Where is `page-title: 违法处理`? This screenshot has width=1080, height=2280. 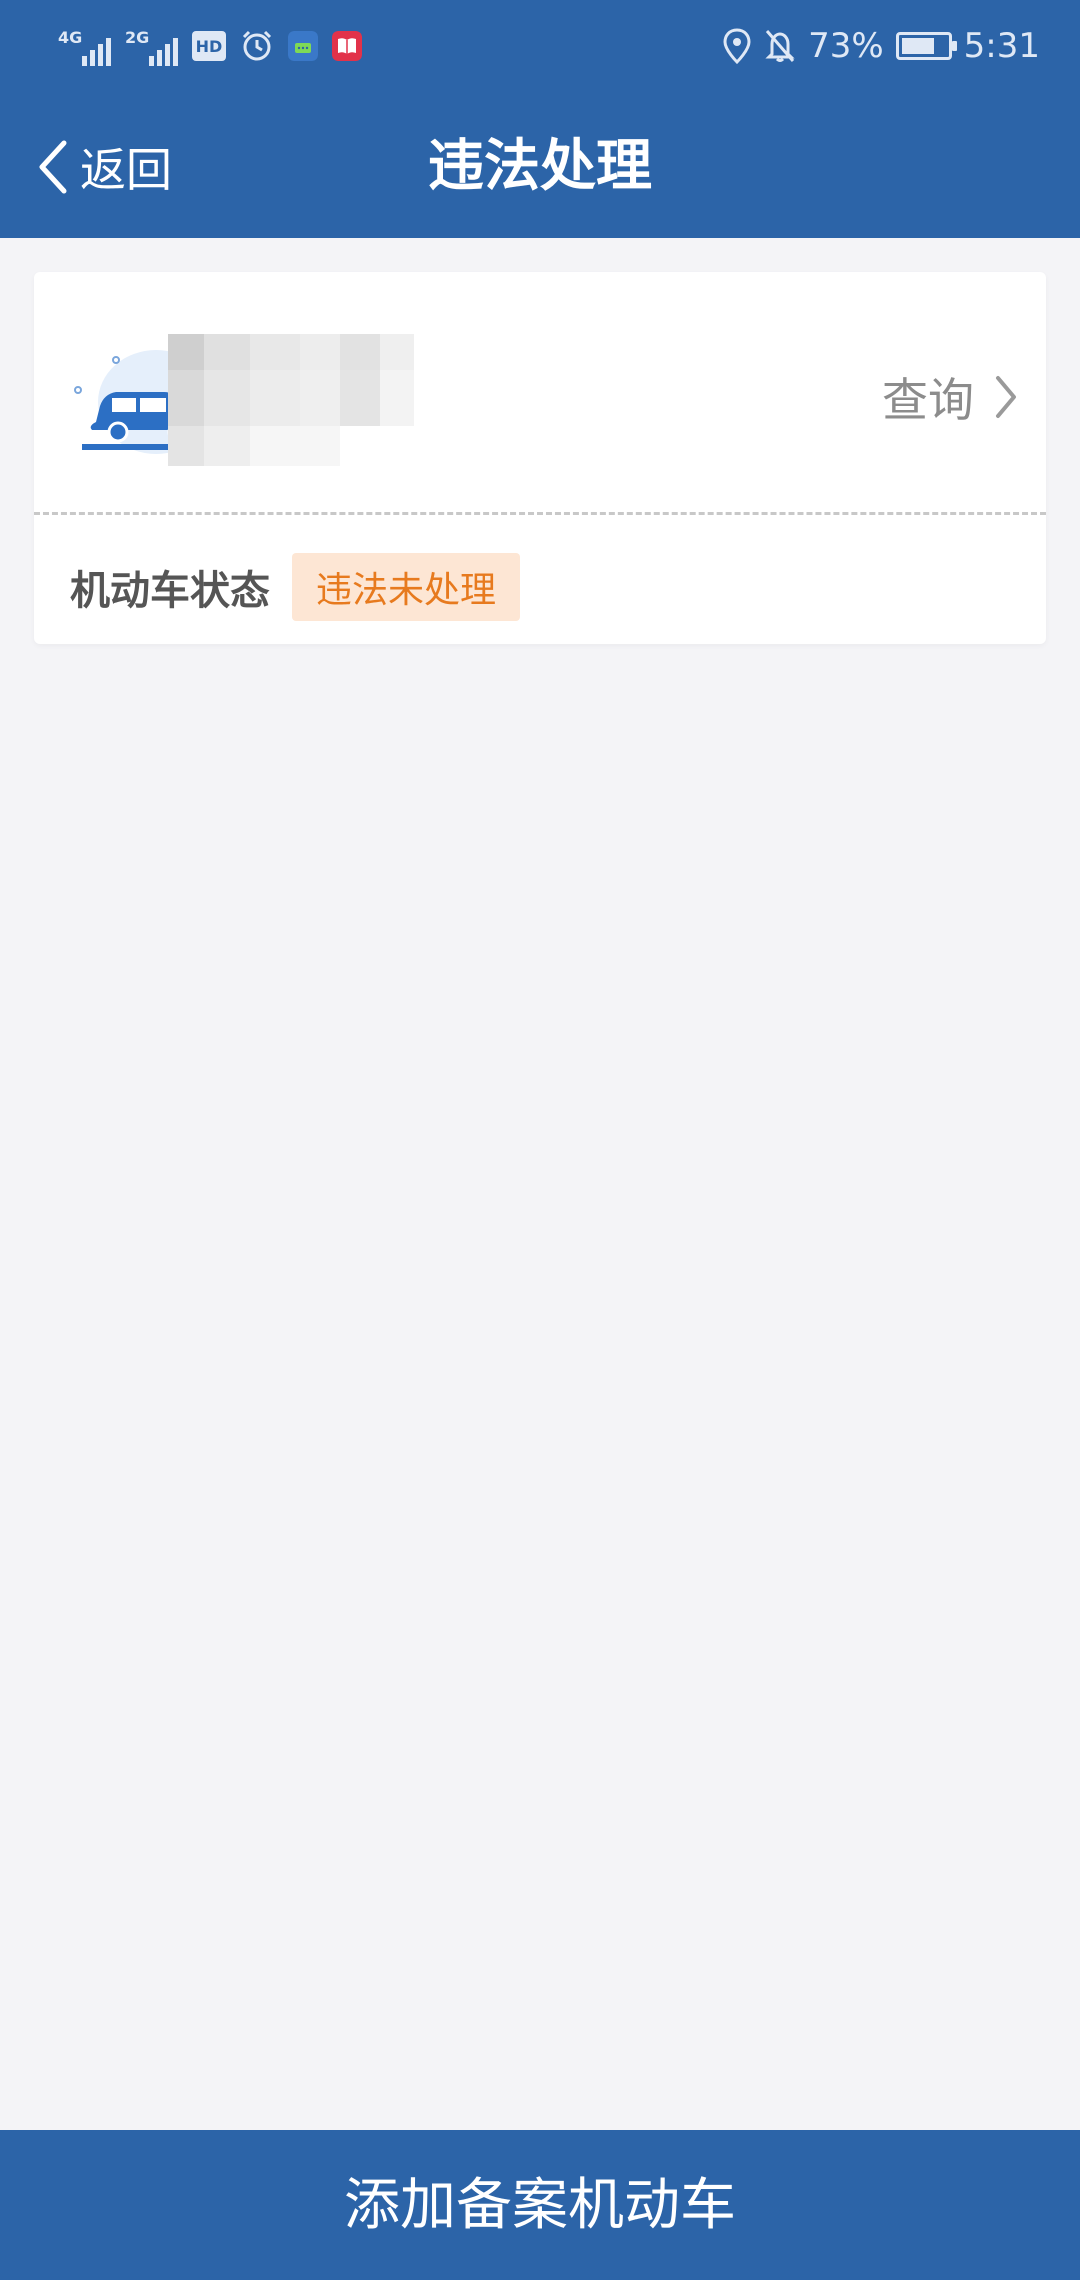
page-title: 违法处理 is located at coordinates (540, 166).